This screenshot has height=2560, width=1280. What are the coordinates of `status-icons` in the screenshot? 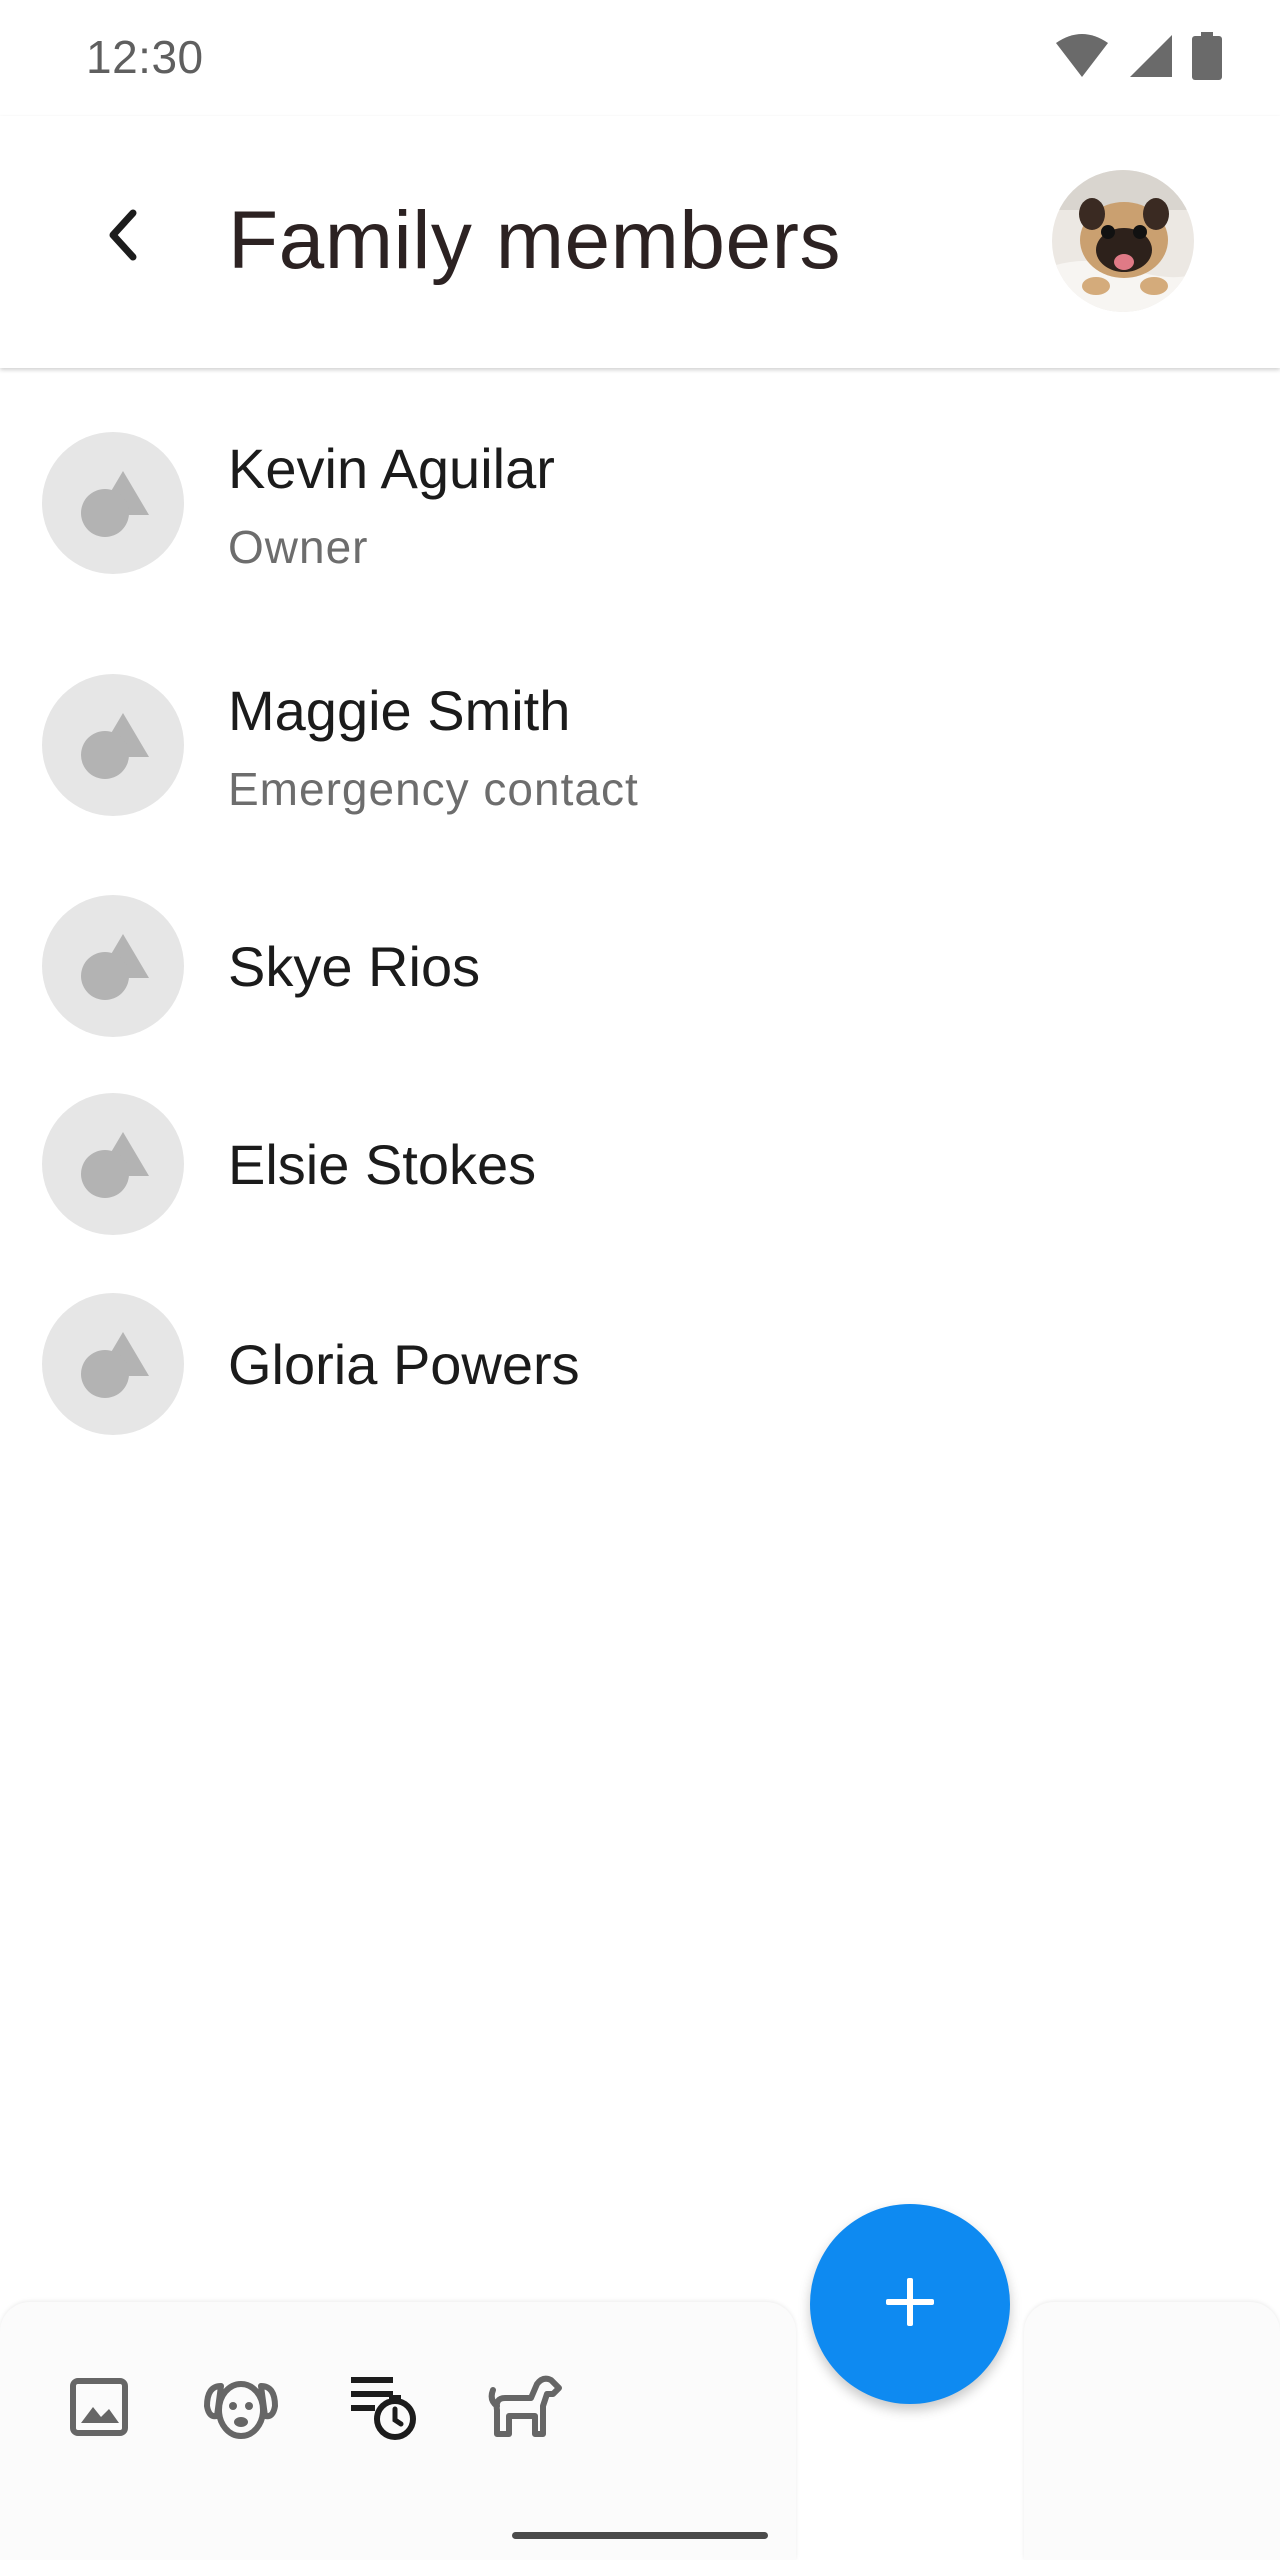 It's located at (1138, 56).